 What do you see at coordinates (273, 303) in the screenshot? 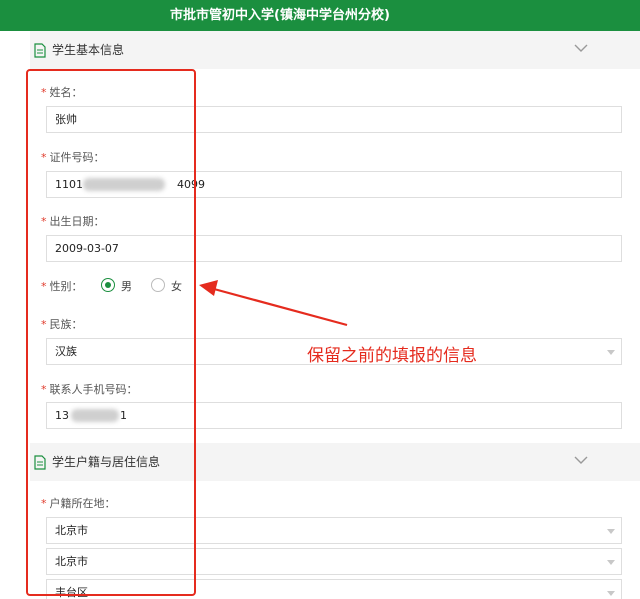
I see `annotation-arrow-icon` at bounding box center [273, 303].